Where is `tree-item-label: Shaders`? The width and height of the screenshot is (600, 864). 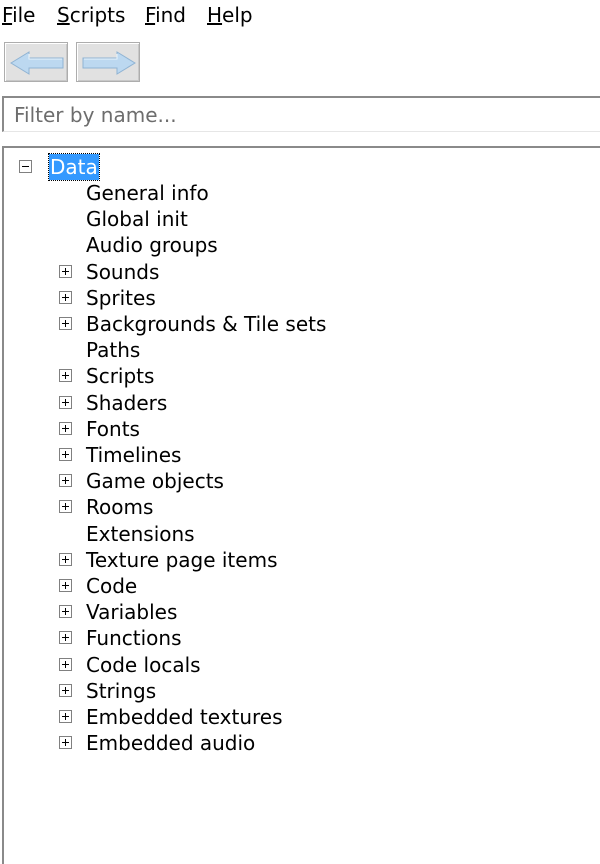 tree-item-label: Shaders is located at coordinates (126, 403).